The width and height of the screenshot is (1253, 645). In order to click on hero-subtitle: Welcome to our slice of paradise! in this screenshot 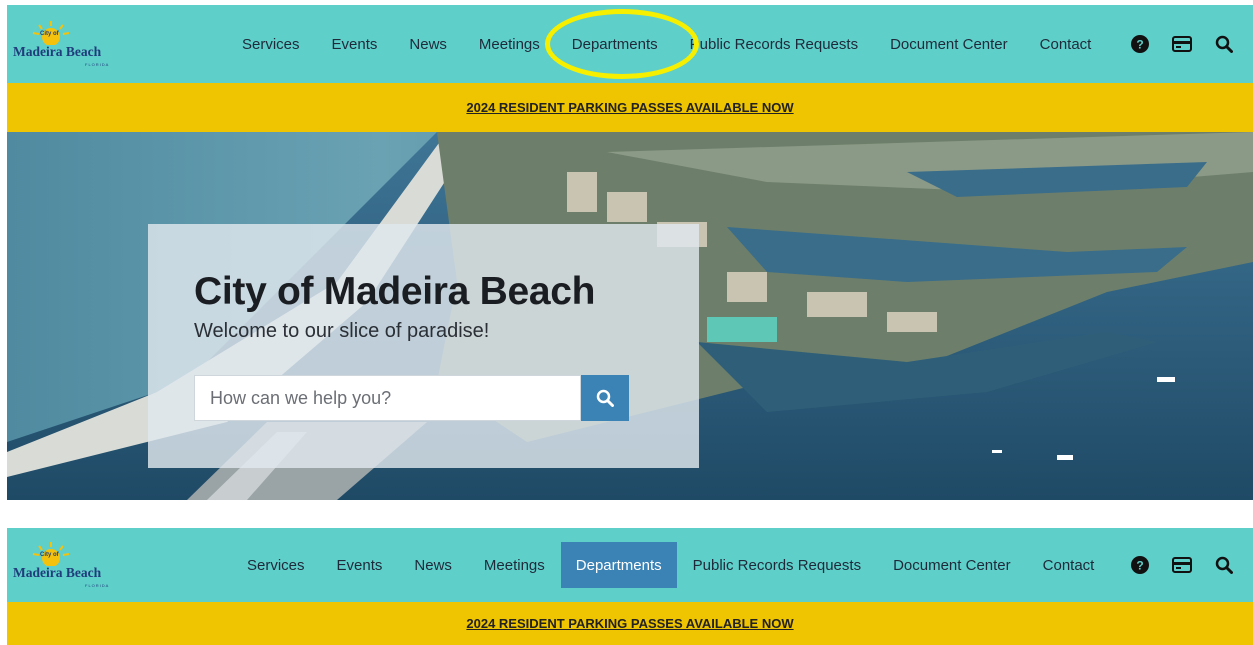, I will do `click(342, 331)`.